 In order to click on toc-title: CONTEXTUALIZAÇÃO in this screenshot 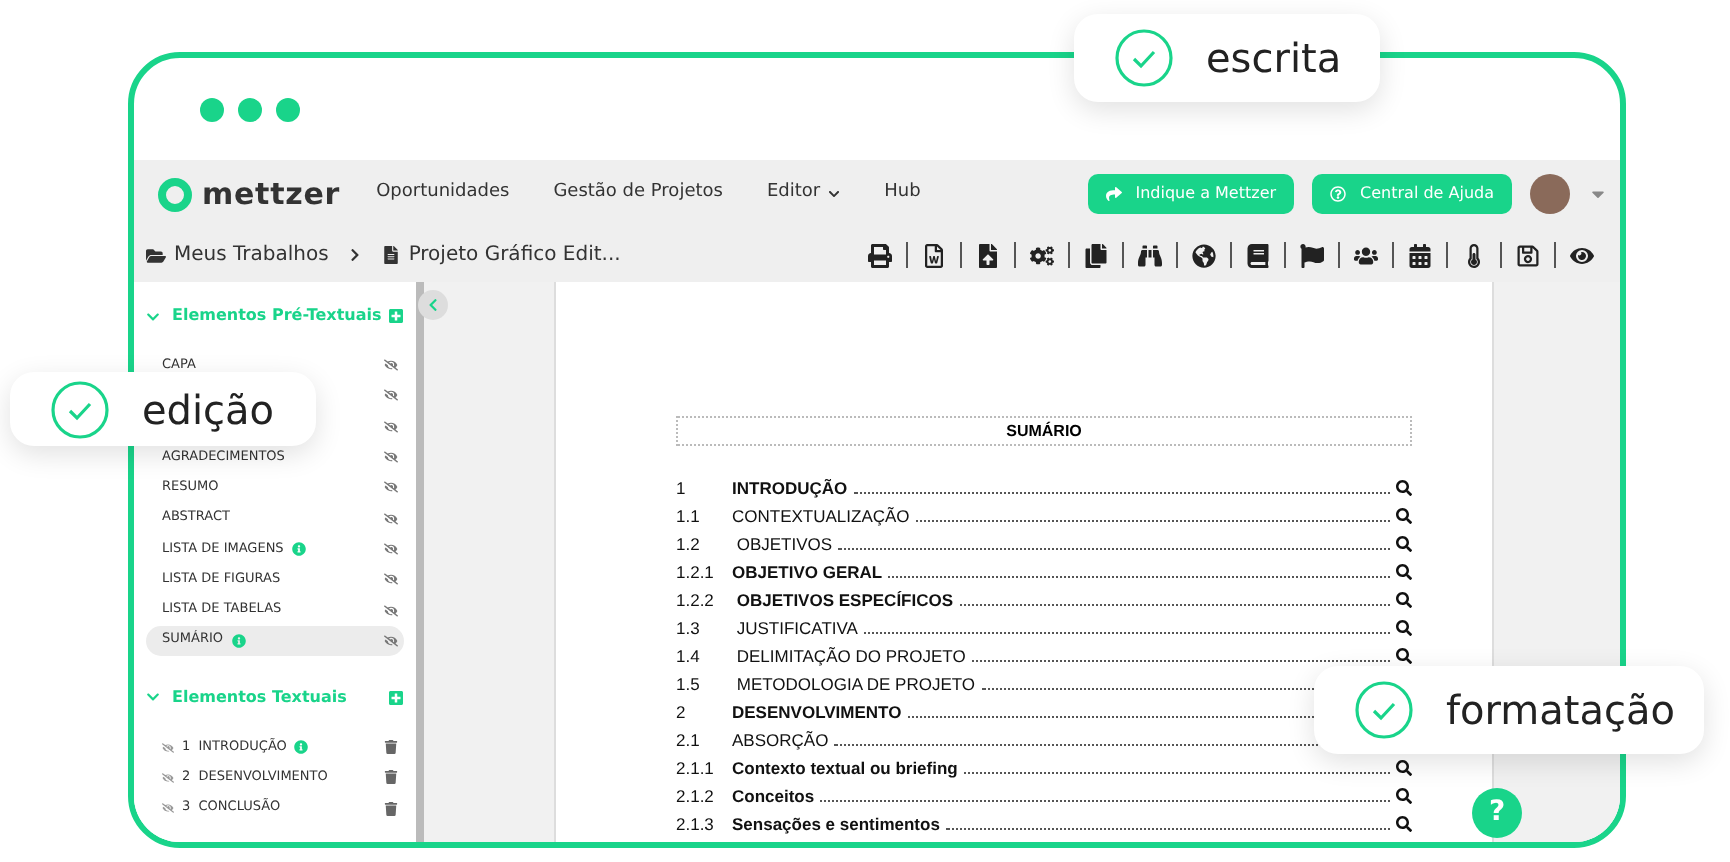, I will do `click(821, 516)`.